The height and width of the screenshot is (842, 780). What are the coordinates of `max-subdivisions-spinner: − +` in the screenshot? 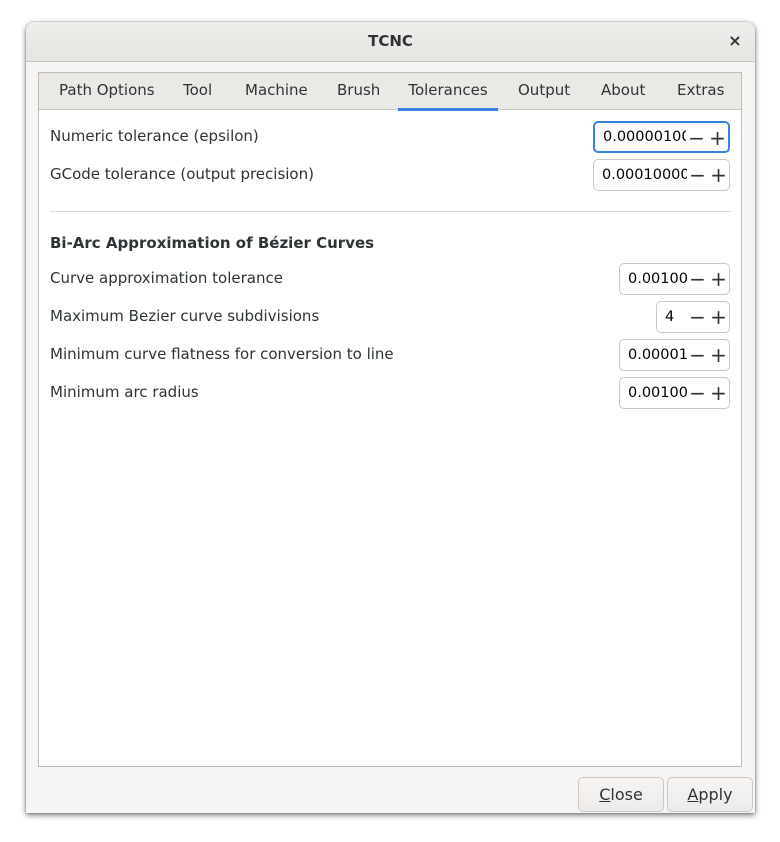 It's located at (693, 317).